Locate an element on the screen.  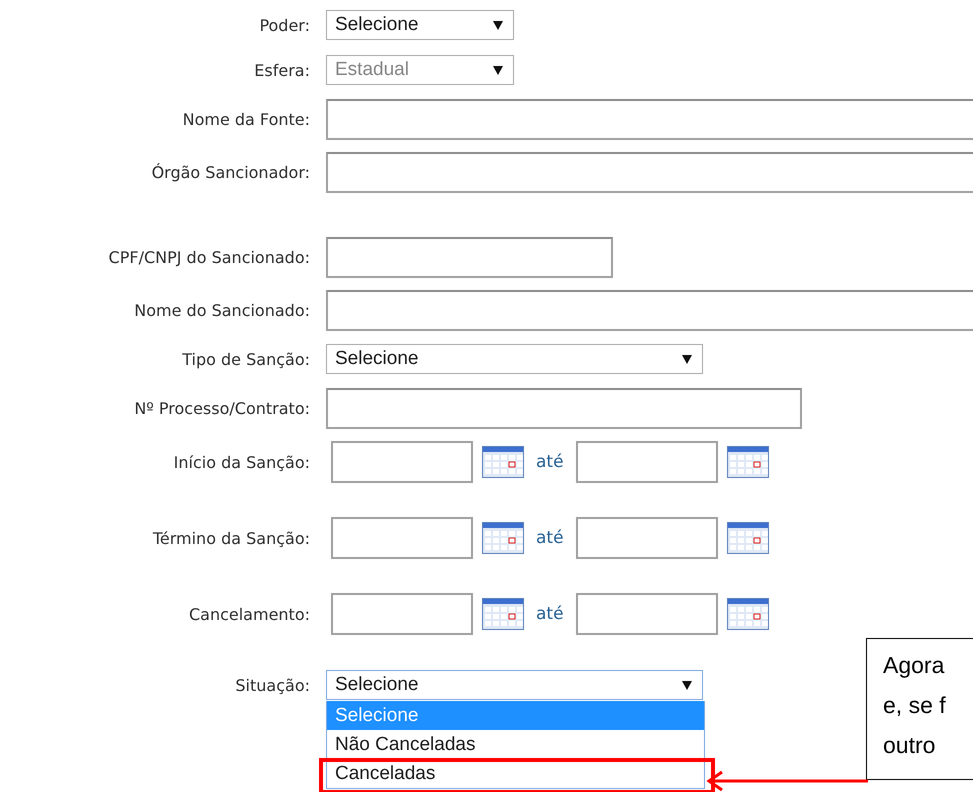
field-label: Nome do Sancionado: is located at coordinates (222, 310).